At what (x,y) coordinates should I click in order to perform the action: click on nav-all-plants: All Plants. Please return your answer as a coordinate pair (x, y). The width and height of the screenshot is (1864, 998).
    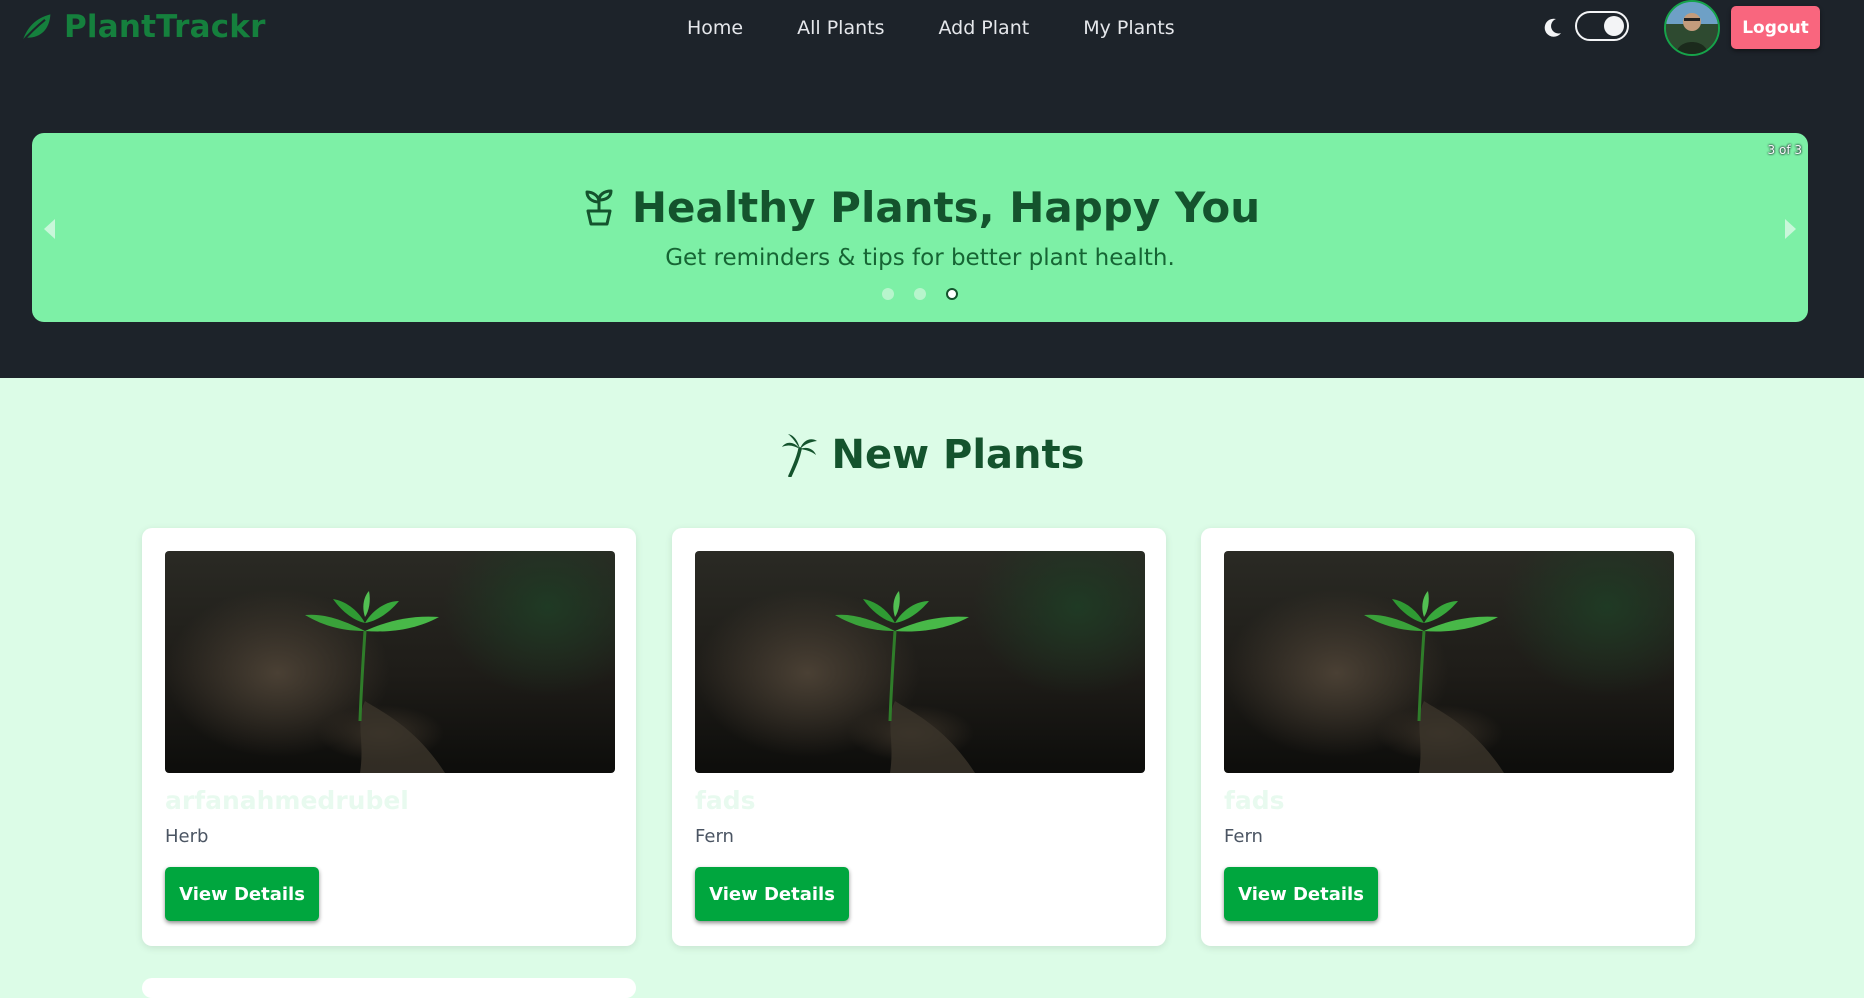
    Looking at the image, I should click on (840, 28).